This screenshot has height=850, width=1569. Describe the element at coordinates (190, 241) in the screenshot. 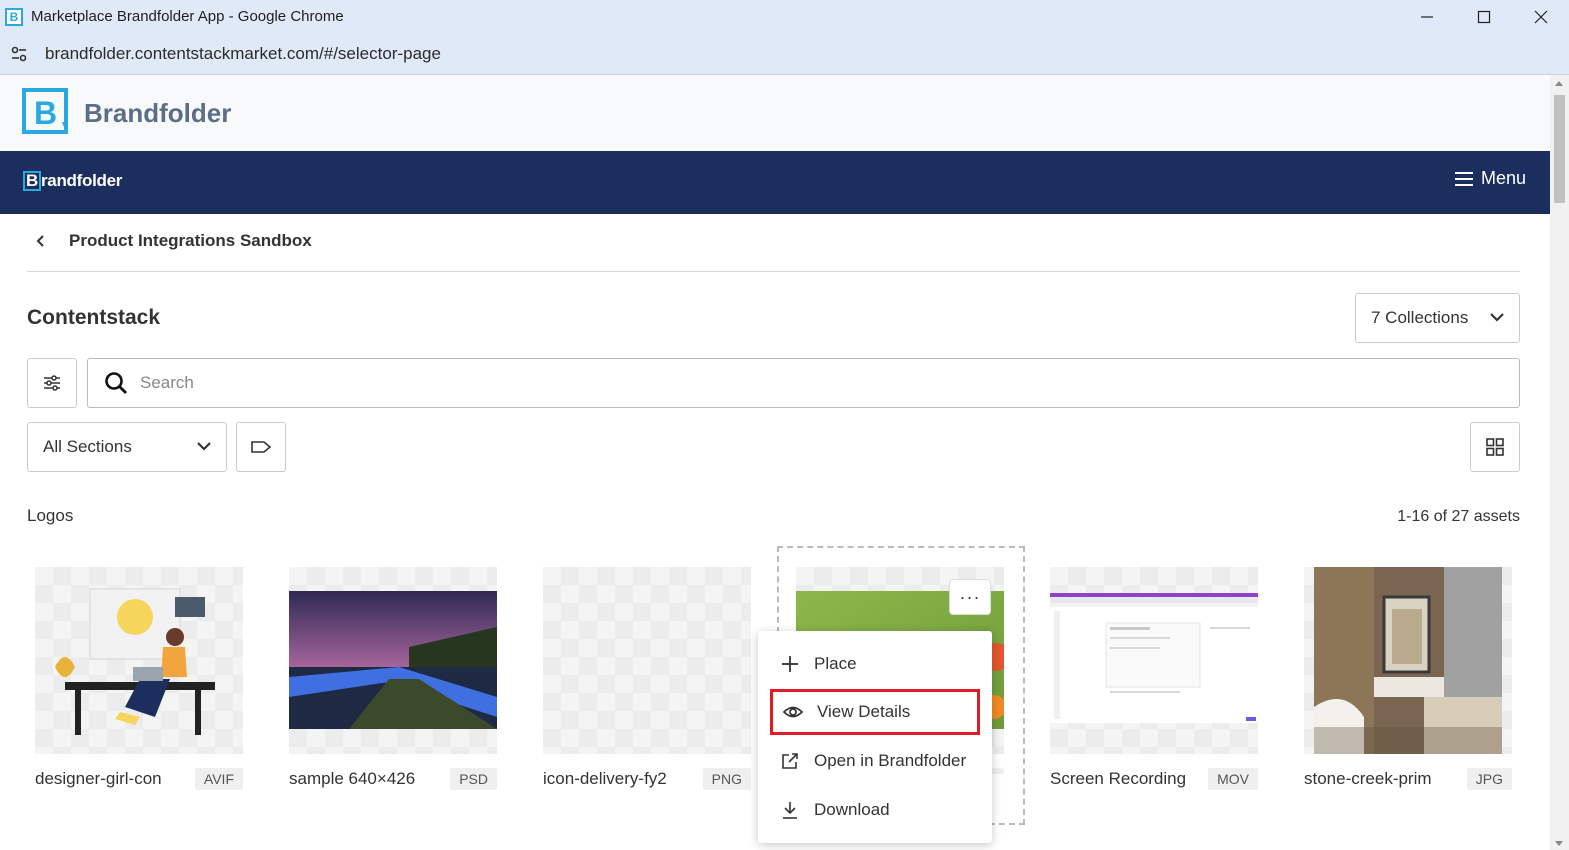

I see `breadcrumb-label: Product Integrations Sandbox` at that location.